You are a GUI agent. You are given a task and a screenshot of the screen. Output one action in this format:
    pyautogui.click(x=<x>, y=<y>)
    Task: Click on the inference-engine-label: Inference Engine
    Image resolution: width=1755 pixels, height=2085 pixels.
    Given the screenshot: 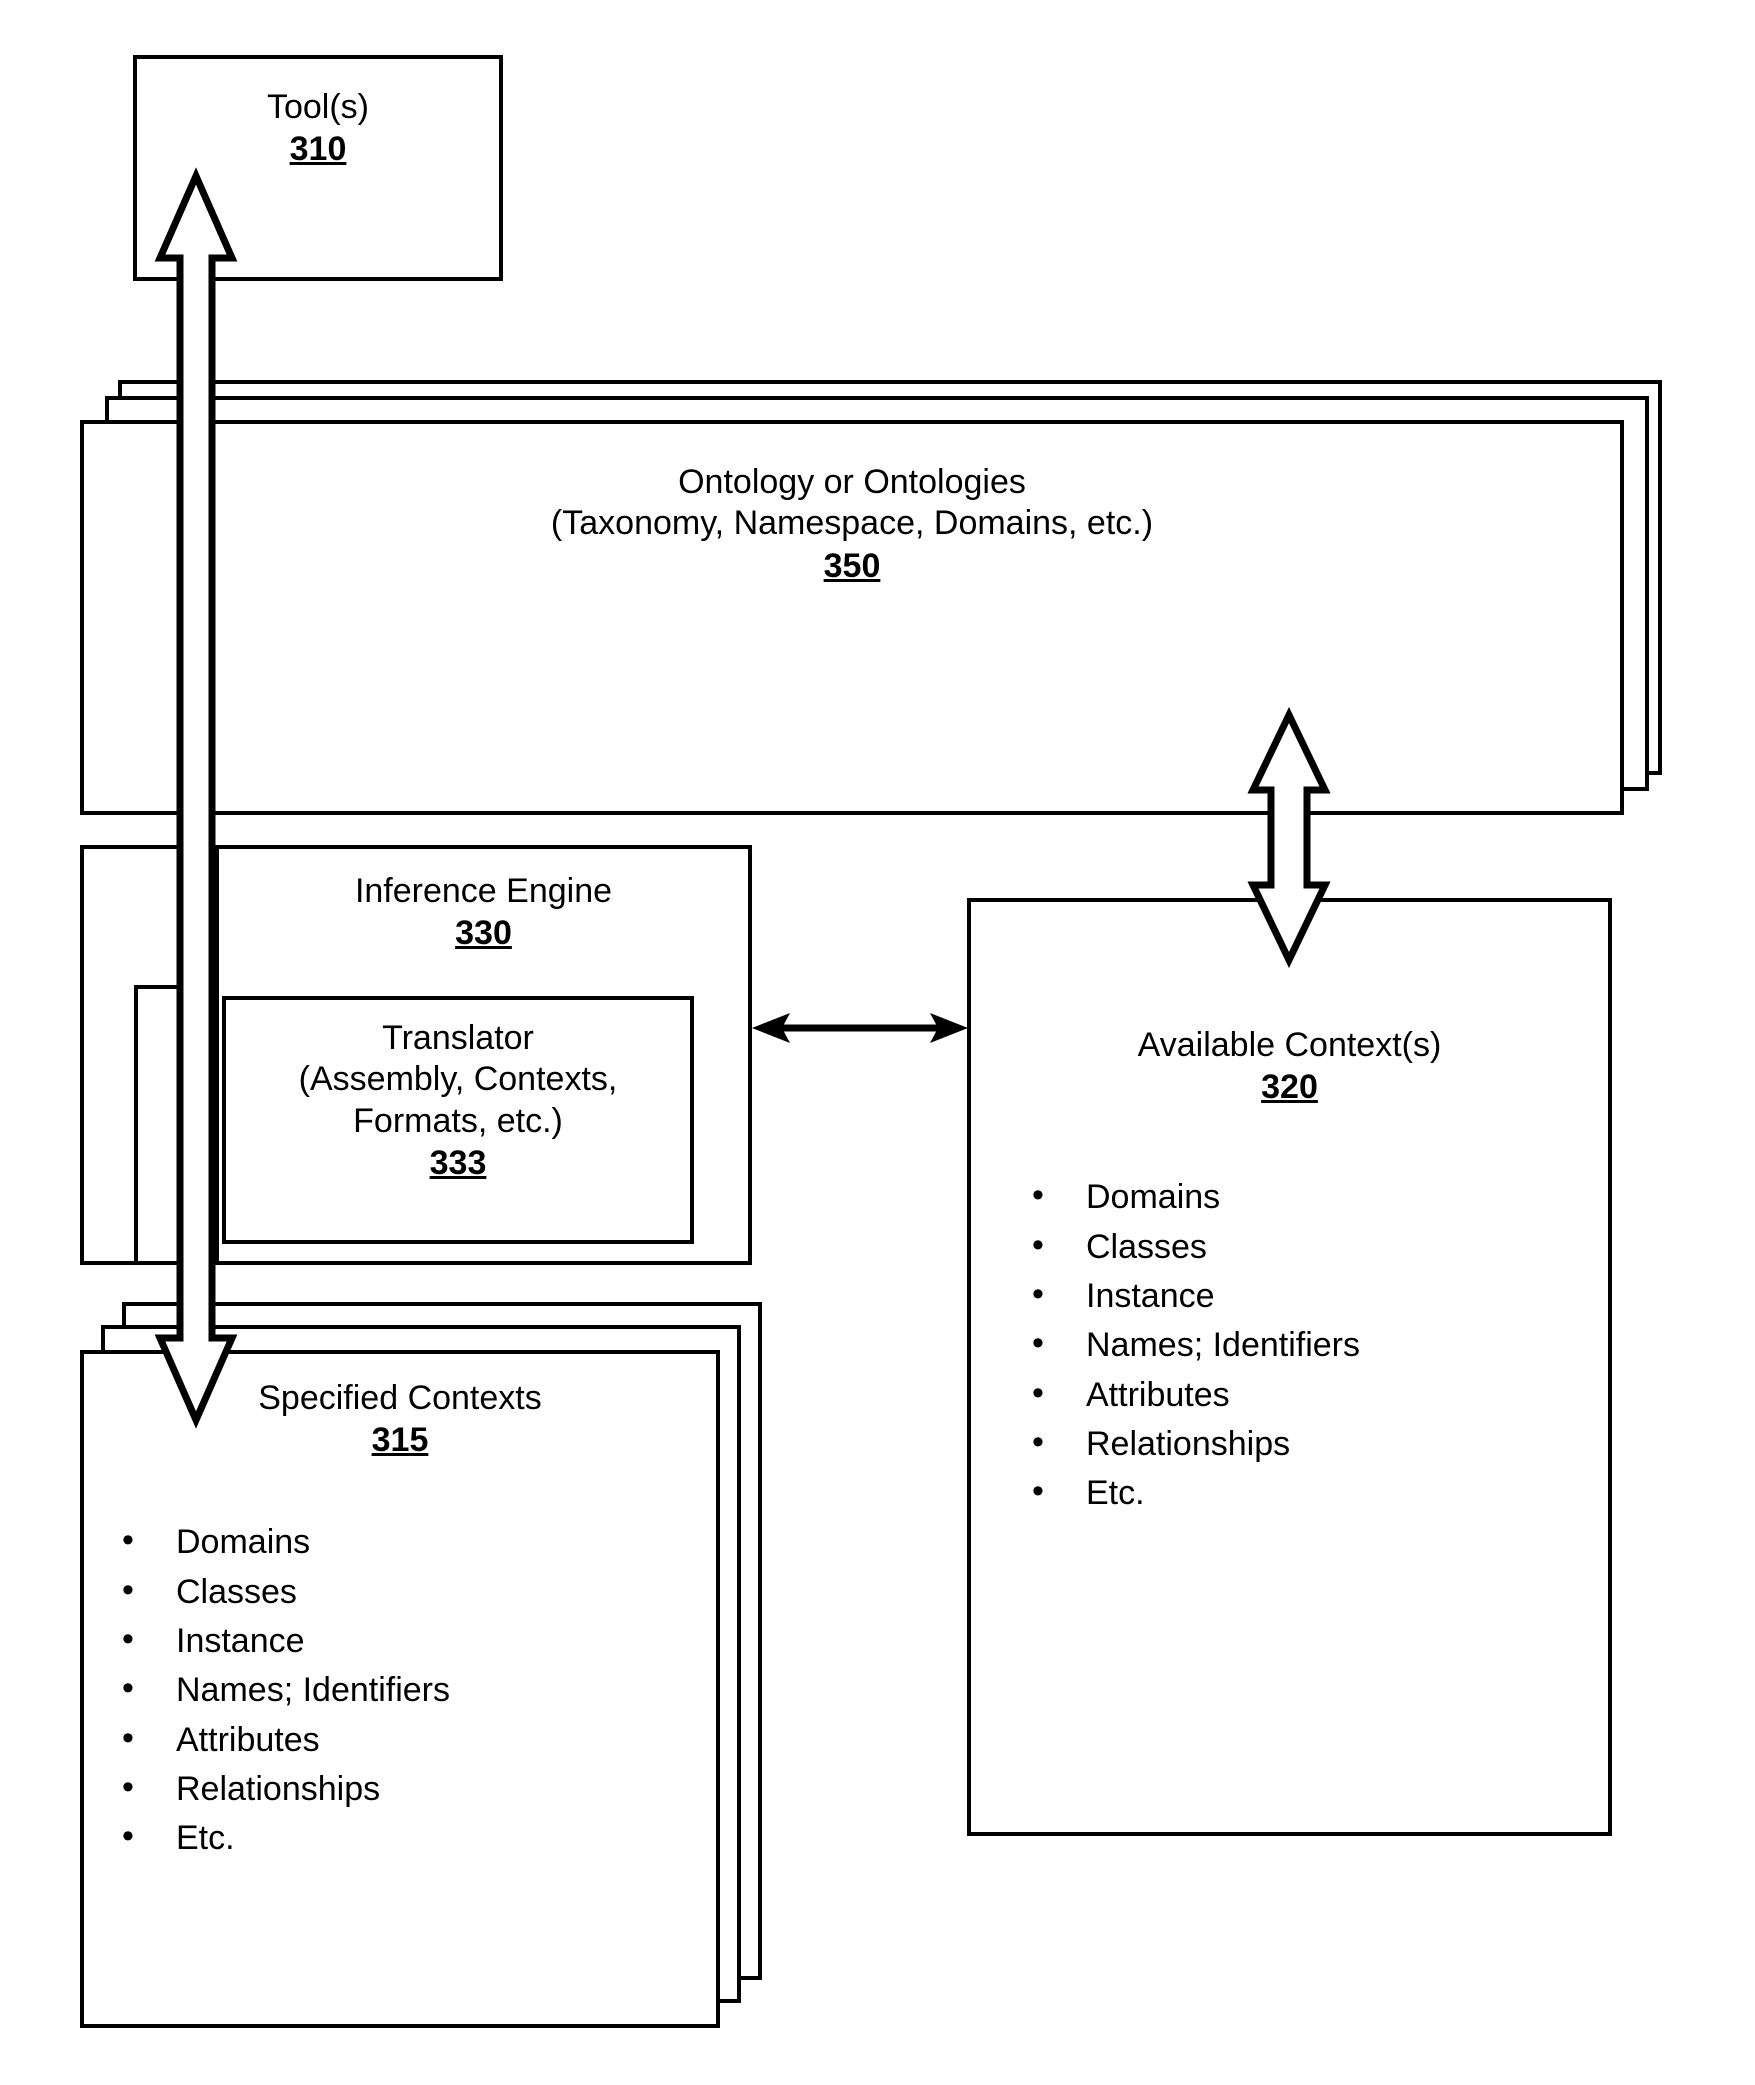 What is the action you would take?
    pyautogui.click(x=483, y=891)
    